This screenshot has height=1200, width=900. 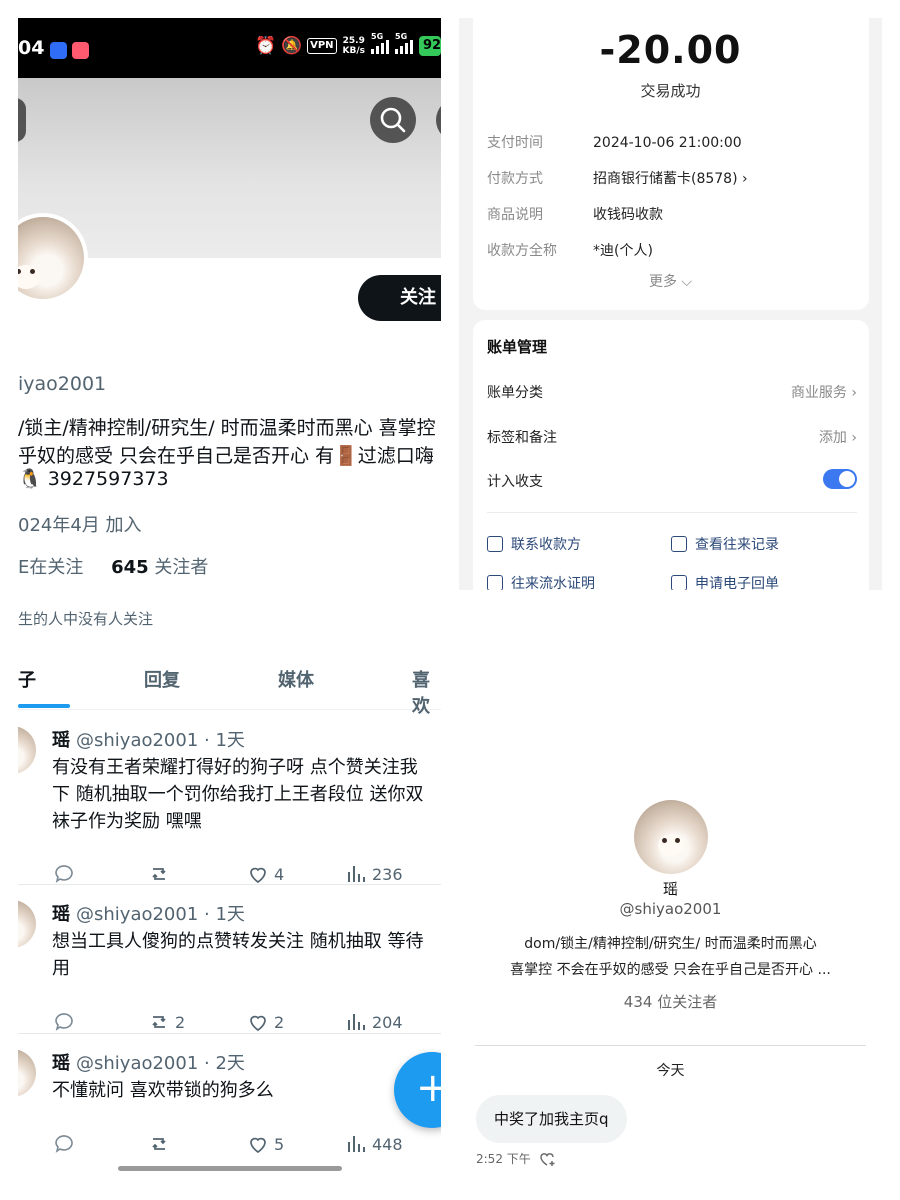 I want to click on follow-button: 关注, so click(x=399, y=298).